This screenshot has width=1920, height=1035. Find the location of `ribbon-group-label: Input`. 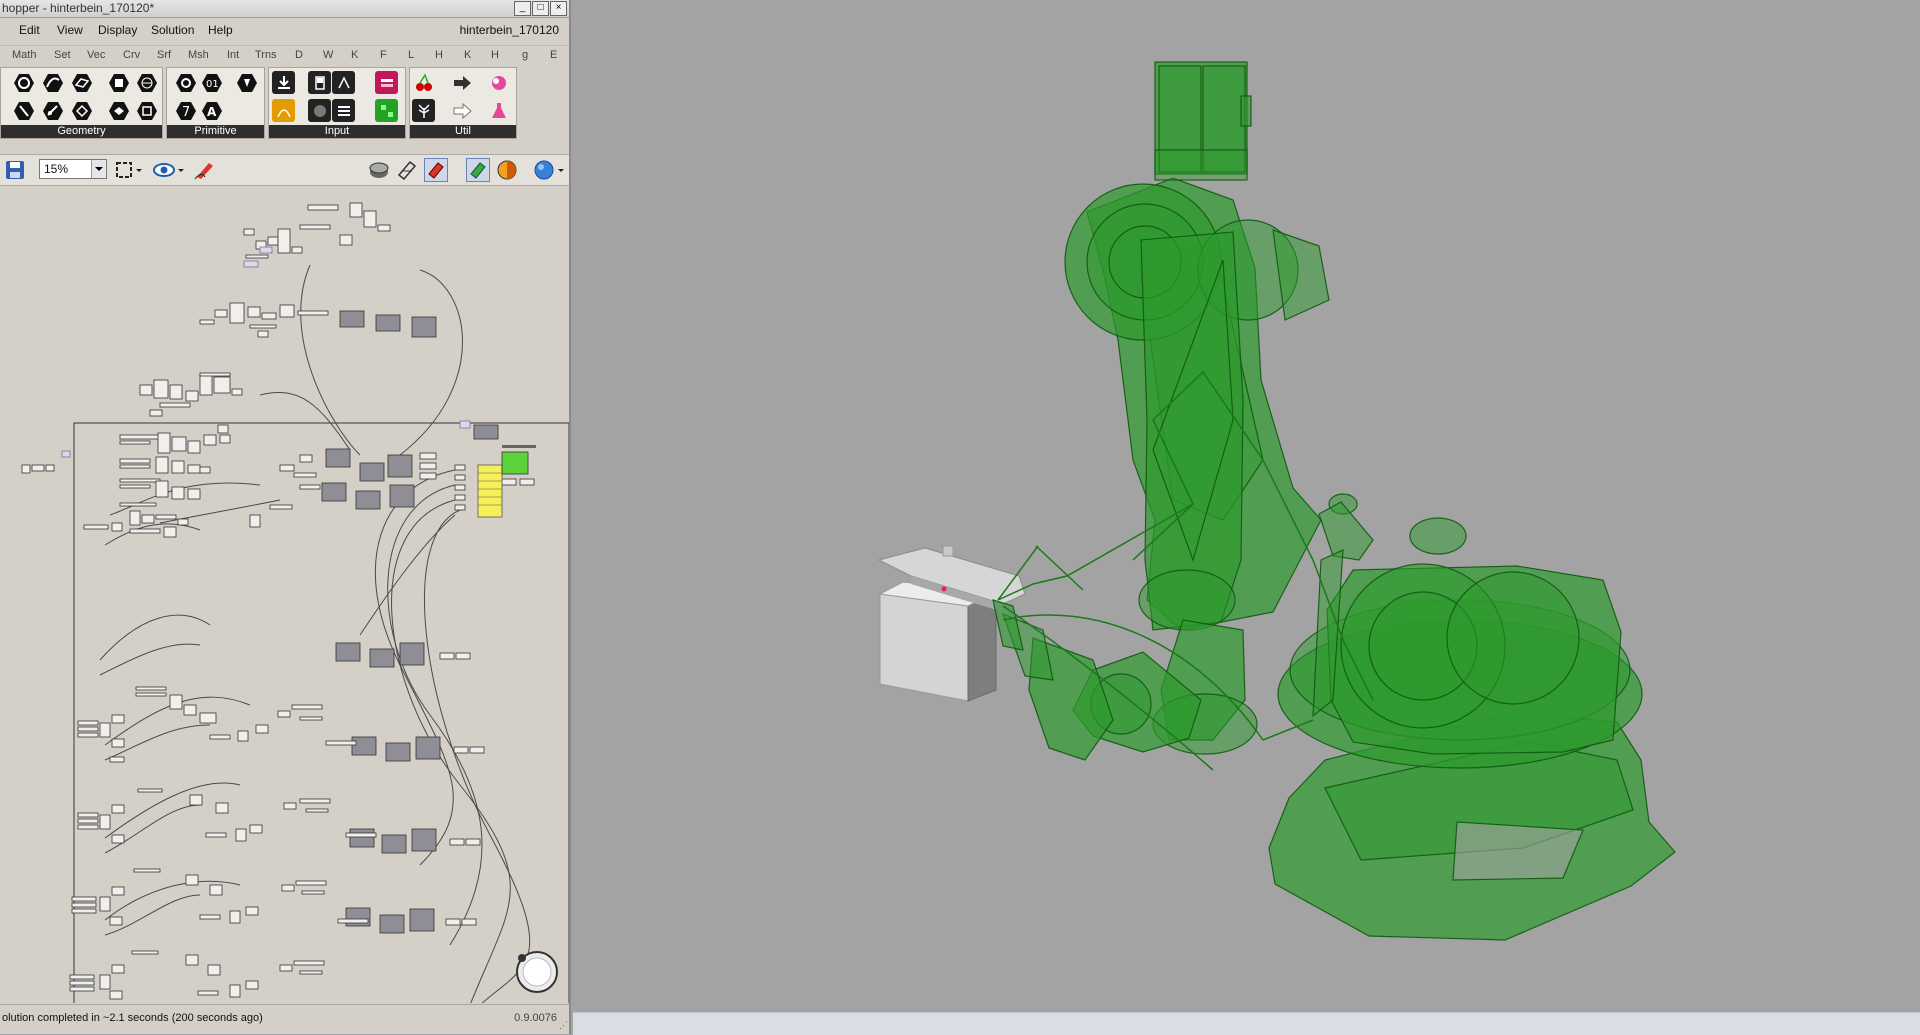

ribbon-group-label: Input is located at coordinates (337, 131).